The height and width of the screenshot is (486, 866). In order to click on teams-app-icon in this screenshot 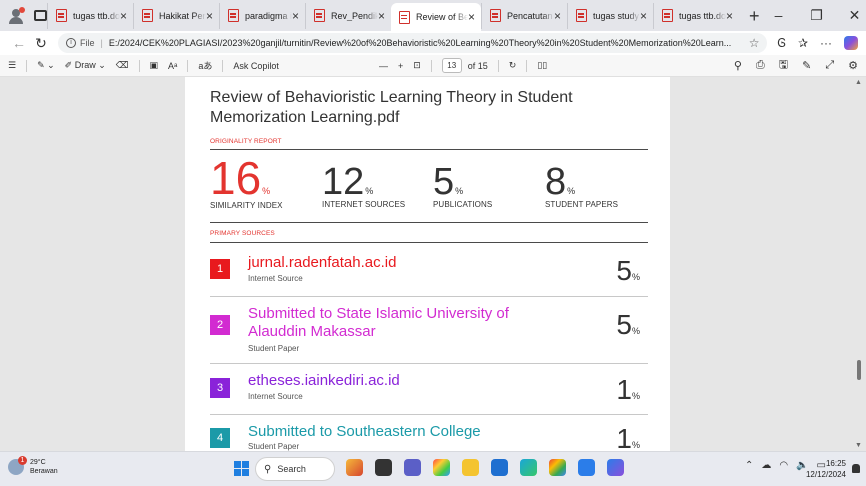, I will do `click(412, 467)`.